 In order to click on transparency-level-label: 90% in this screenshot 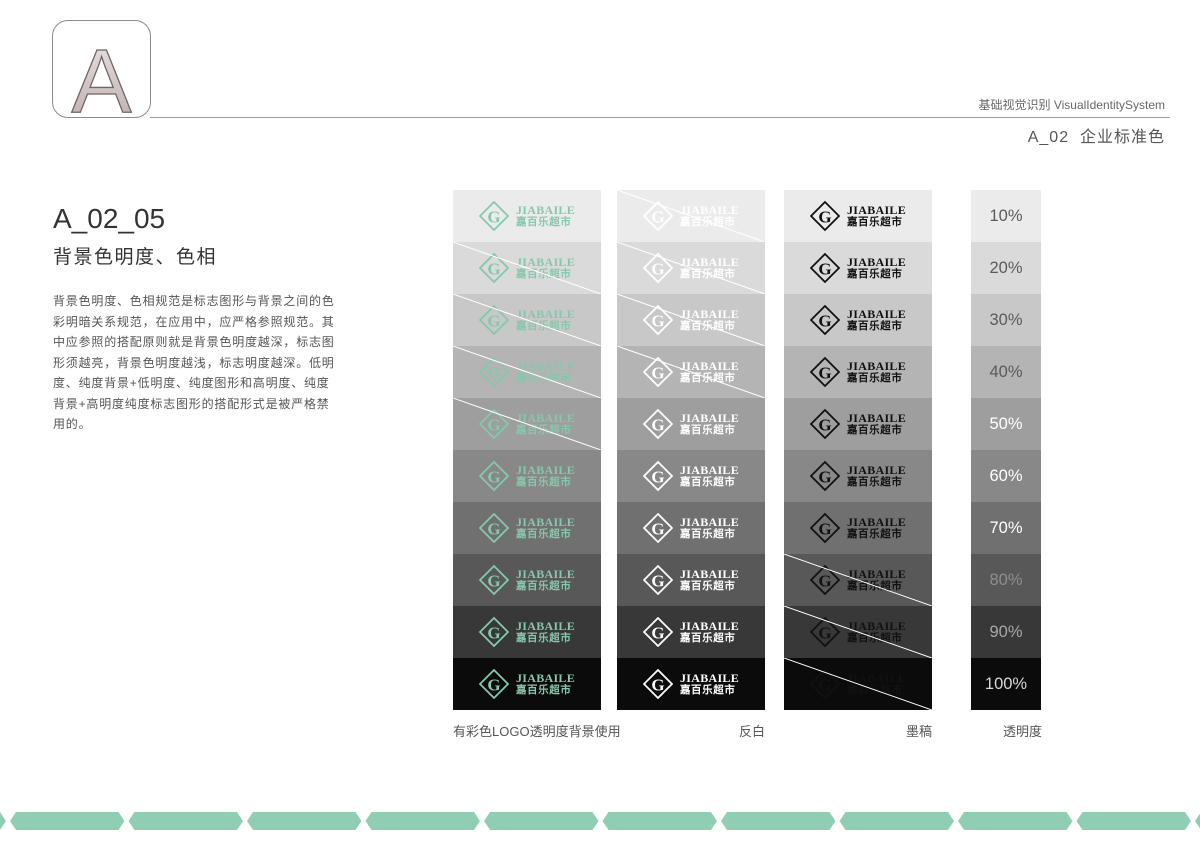, I will do `click(1006, 632)`.